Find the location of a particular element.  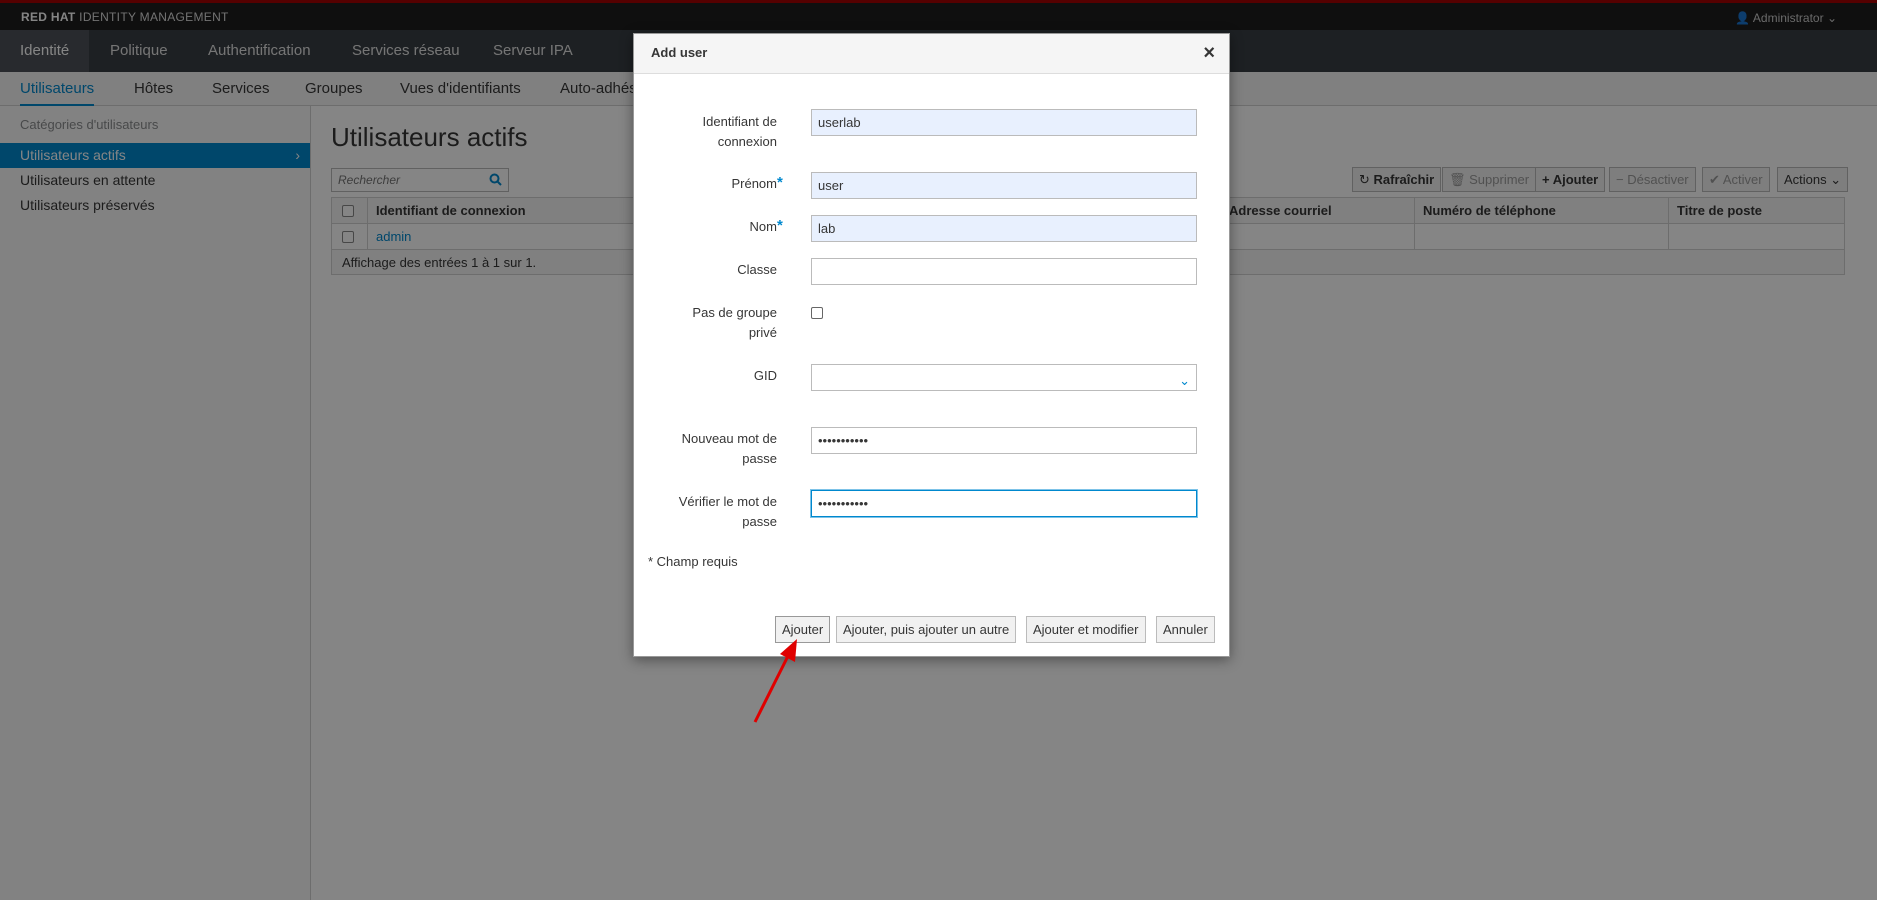

annotation-arrow-icon is located at coordinates (775, 681).